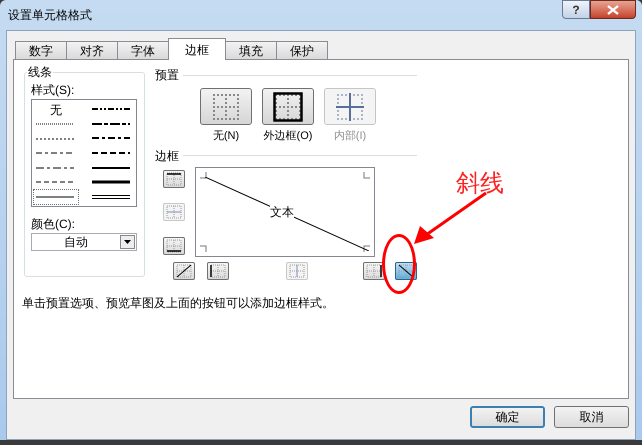 Image resolution: width=642 pixels, height=445 pixels. What do you see at coordinates (480, 184) in the screenshot?
I see `annotation-label: 斜线` at bounding box center [480, 184].